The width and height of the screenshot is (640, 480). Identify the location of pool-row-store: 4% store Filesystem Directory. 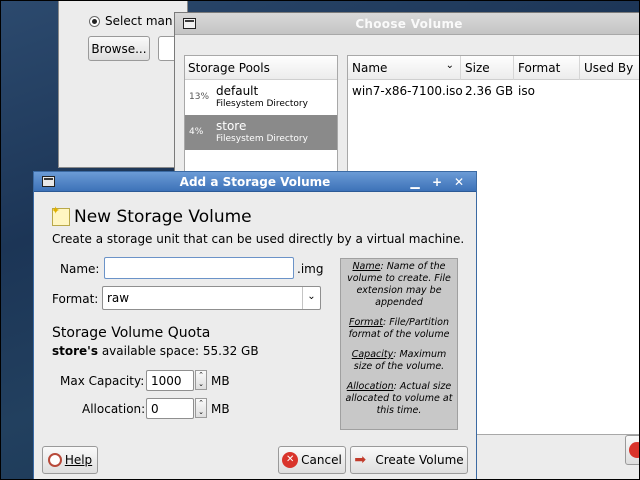
(261, 132).